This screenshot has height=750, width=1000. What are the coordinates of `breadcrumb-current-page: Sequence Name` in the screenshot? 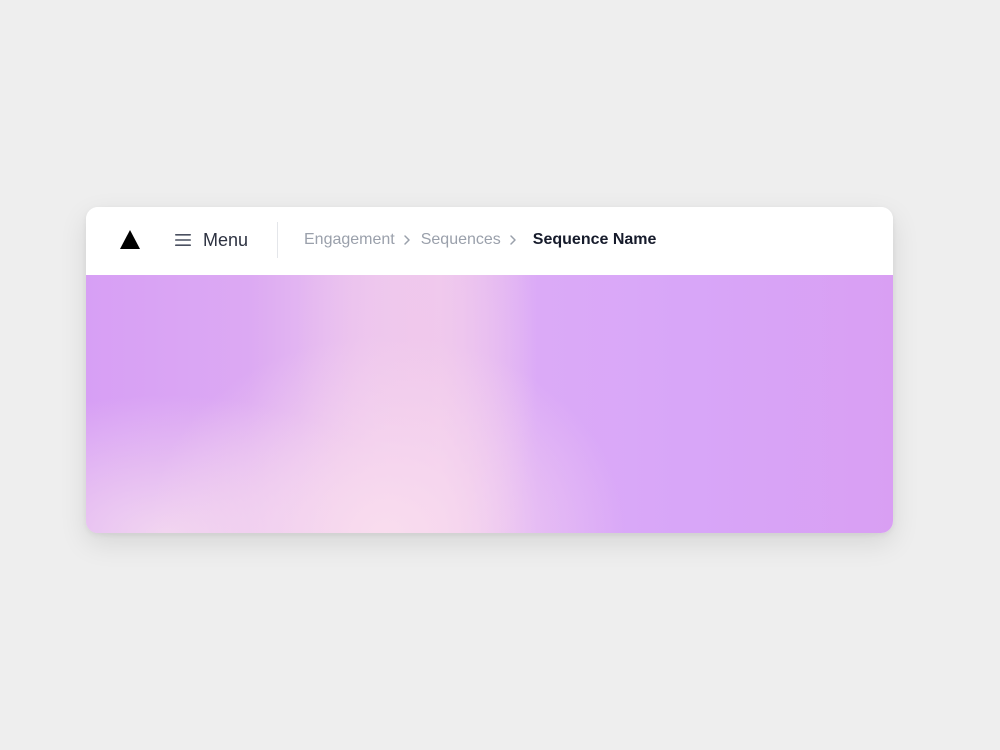 It's located at (594, 239).